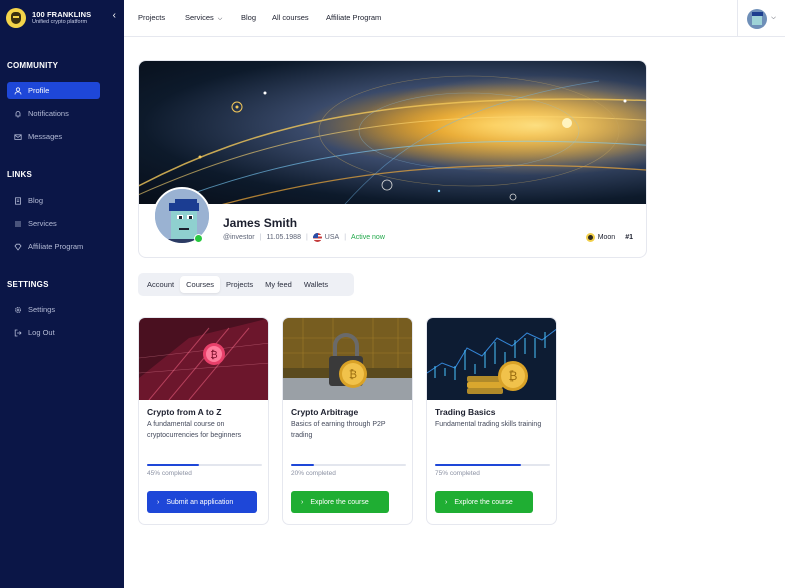  Describe the element at coordinates (39, 90) in the screenshot. I see `sidebar-item-label: Profile` at that location.